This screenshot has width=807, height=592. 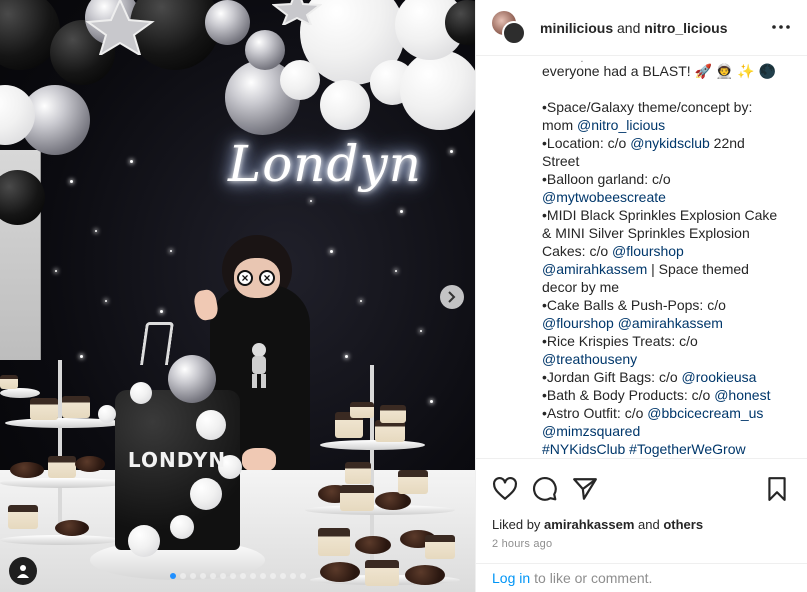 I want to click on mention-link: @nykidsclub, so click(x=670, y=143).